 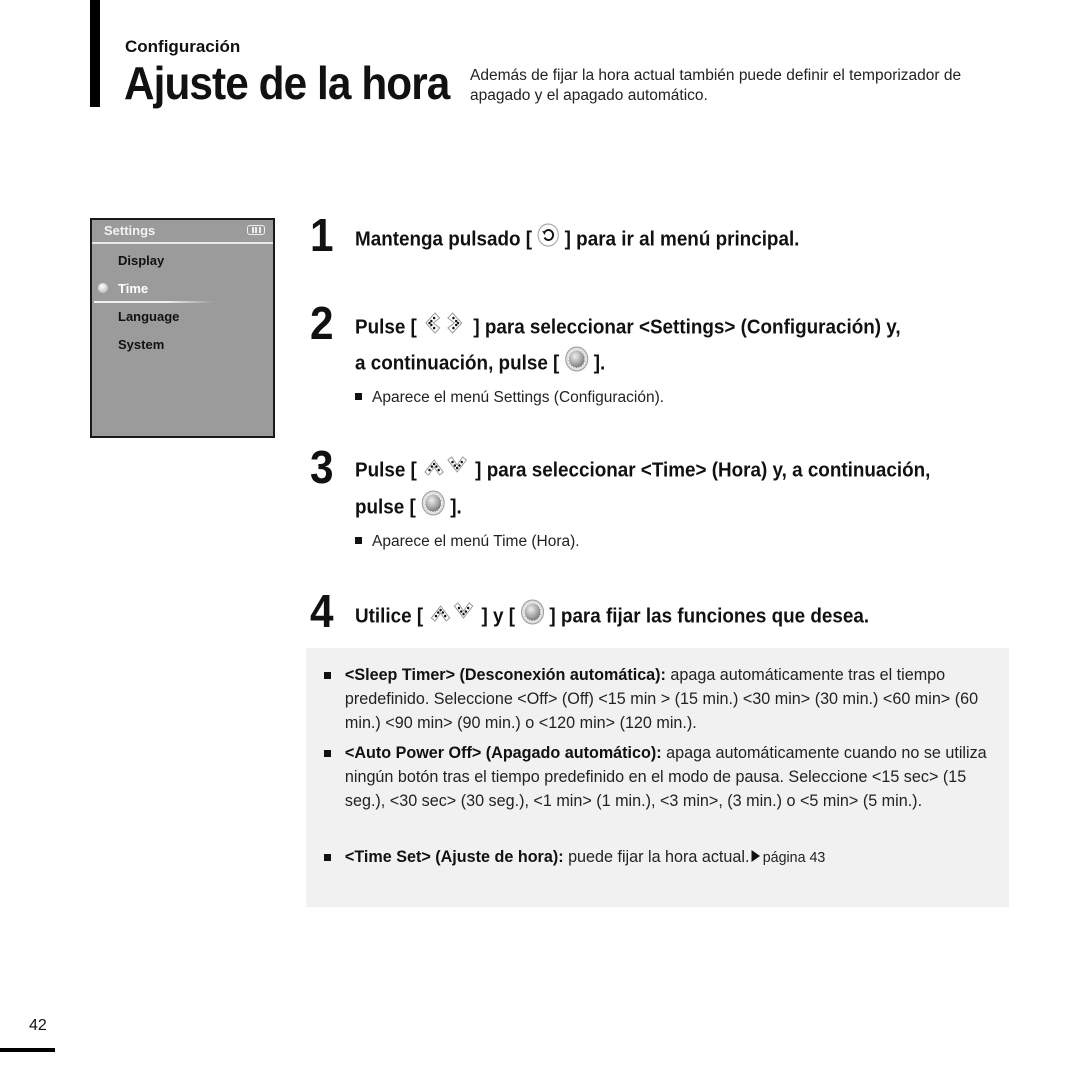 What do you see at coordinates (322, 611) in the screenshot?
I see `step-number: 4` at bounding box center [322, 611].